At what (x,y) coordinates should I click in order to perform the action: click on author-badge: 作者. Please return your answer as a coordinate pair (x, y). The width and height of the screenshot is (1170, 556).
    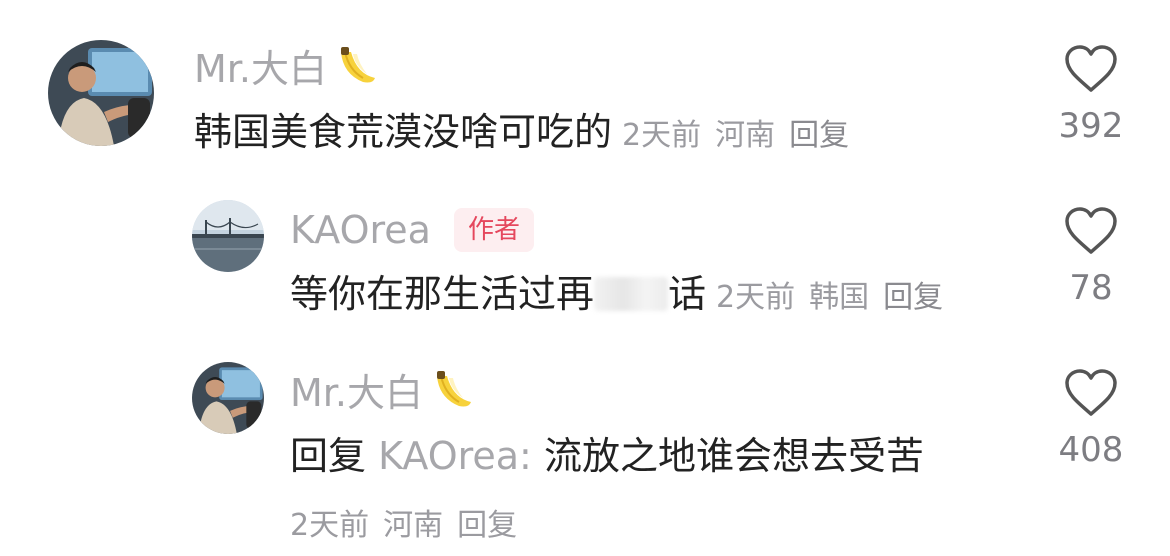
    Looking at the image, I should click on (494, 230).